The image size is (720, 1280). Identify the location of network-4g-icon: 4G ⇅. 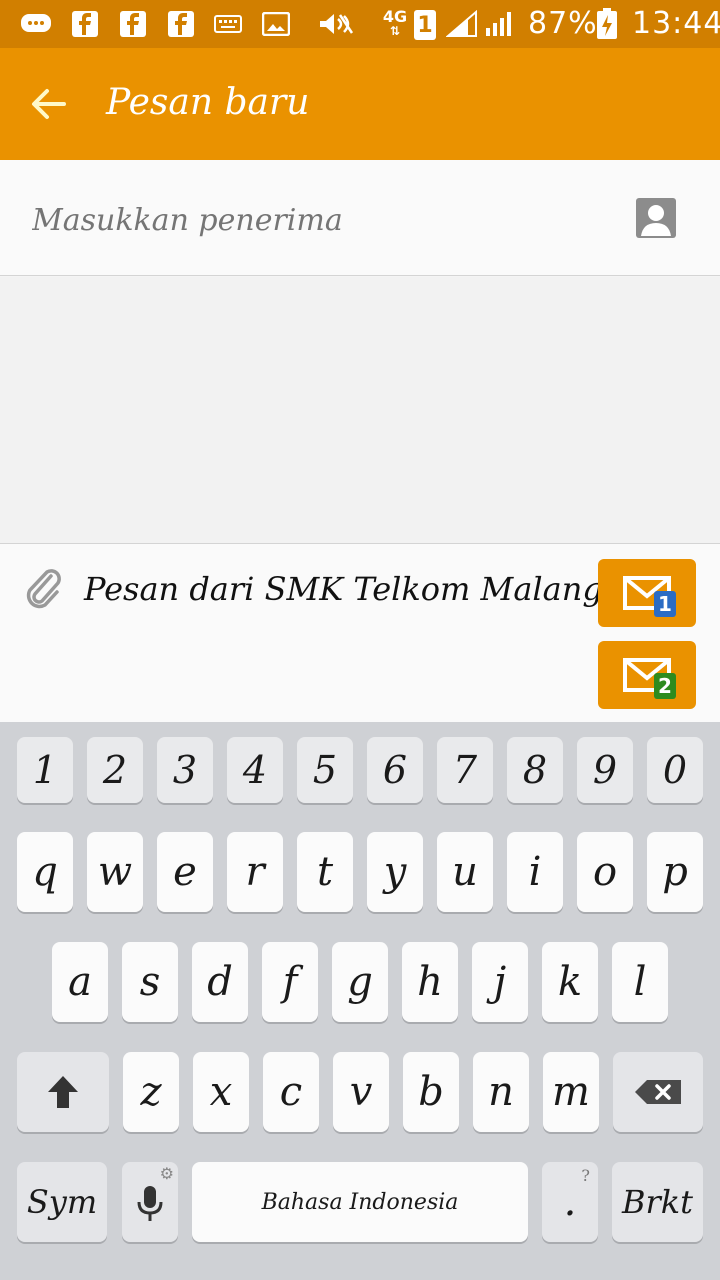
(395, 23).